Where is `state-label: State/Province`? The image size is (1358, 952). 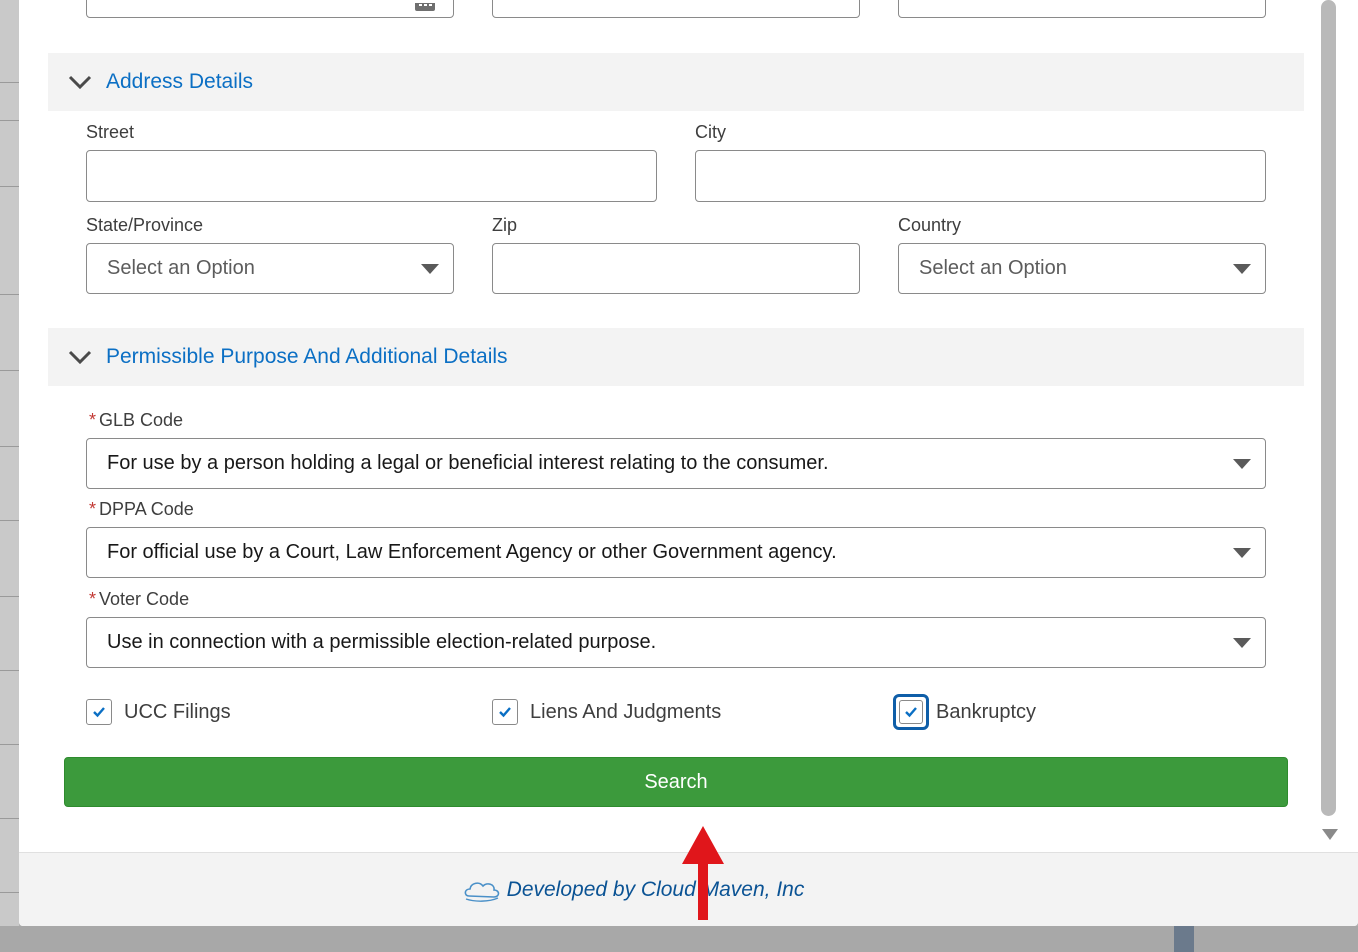
state-label: State/Province is located at coordinates (145, 225).